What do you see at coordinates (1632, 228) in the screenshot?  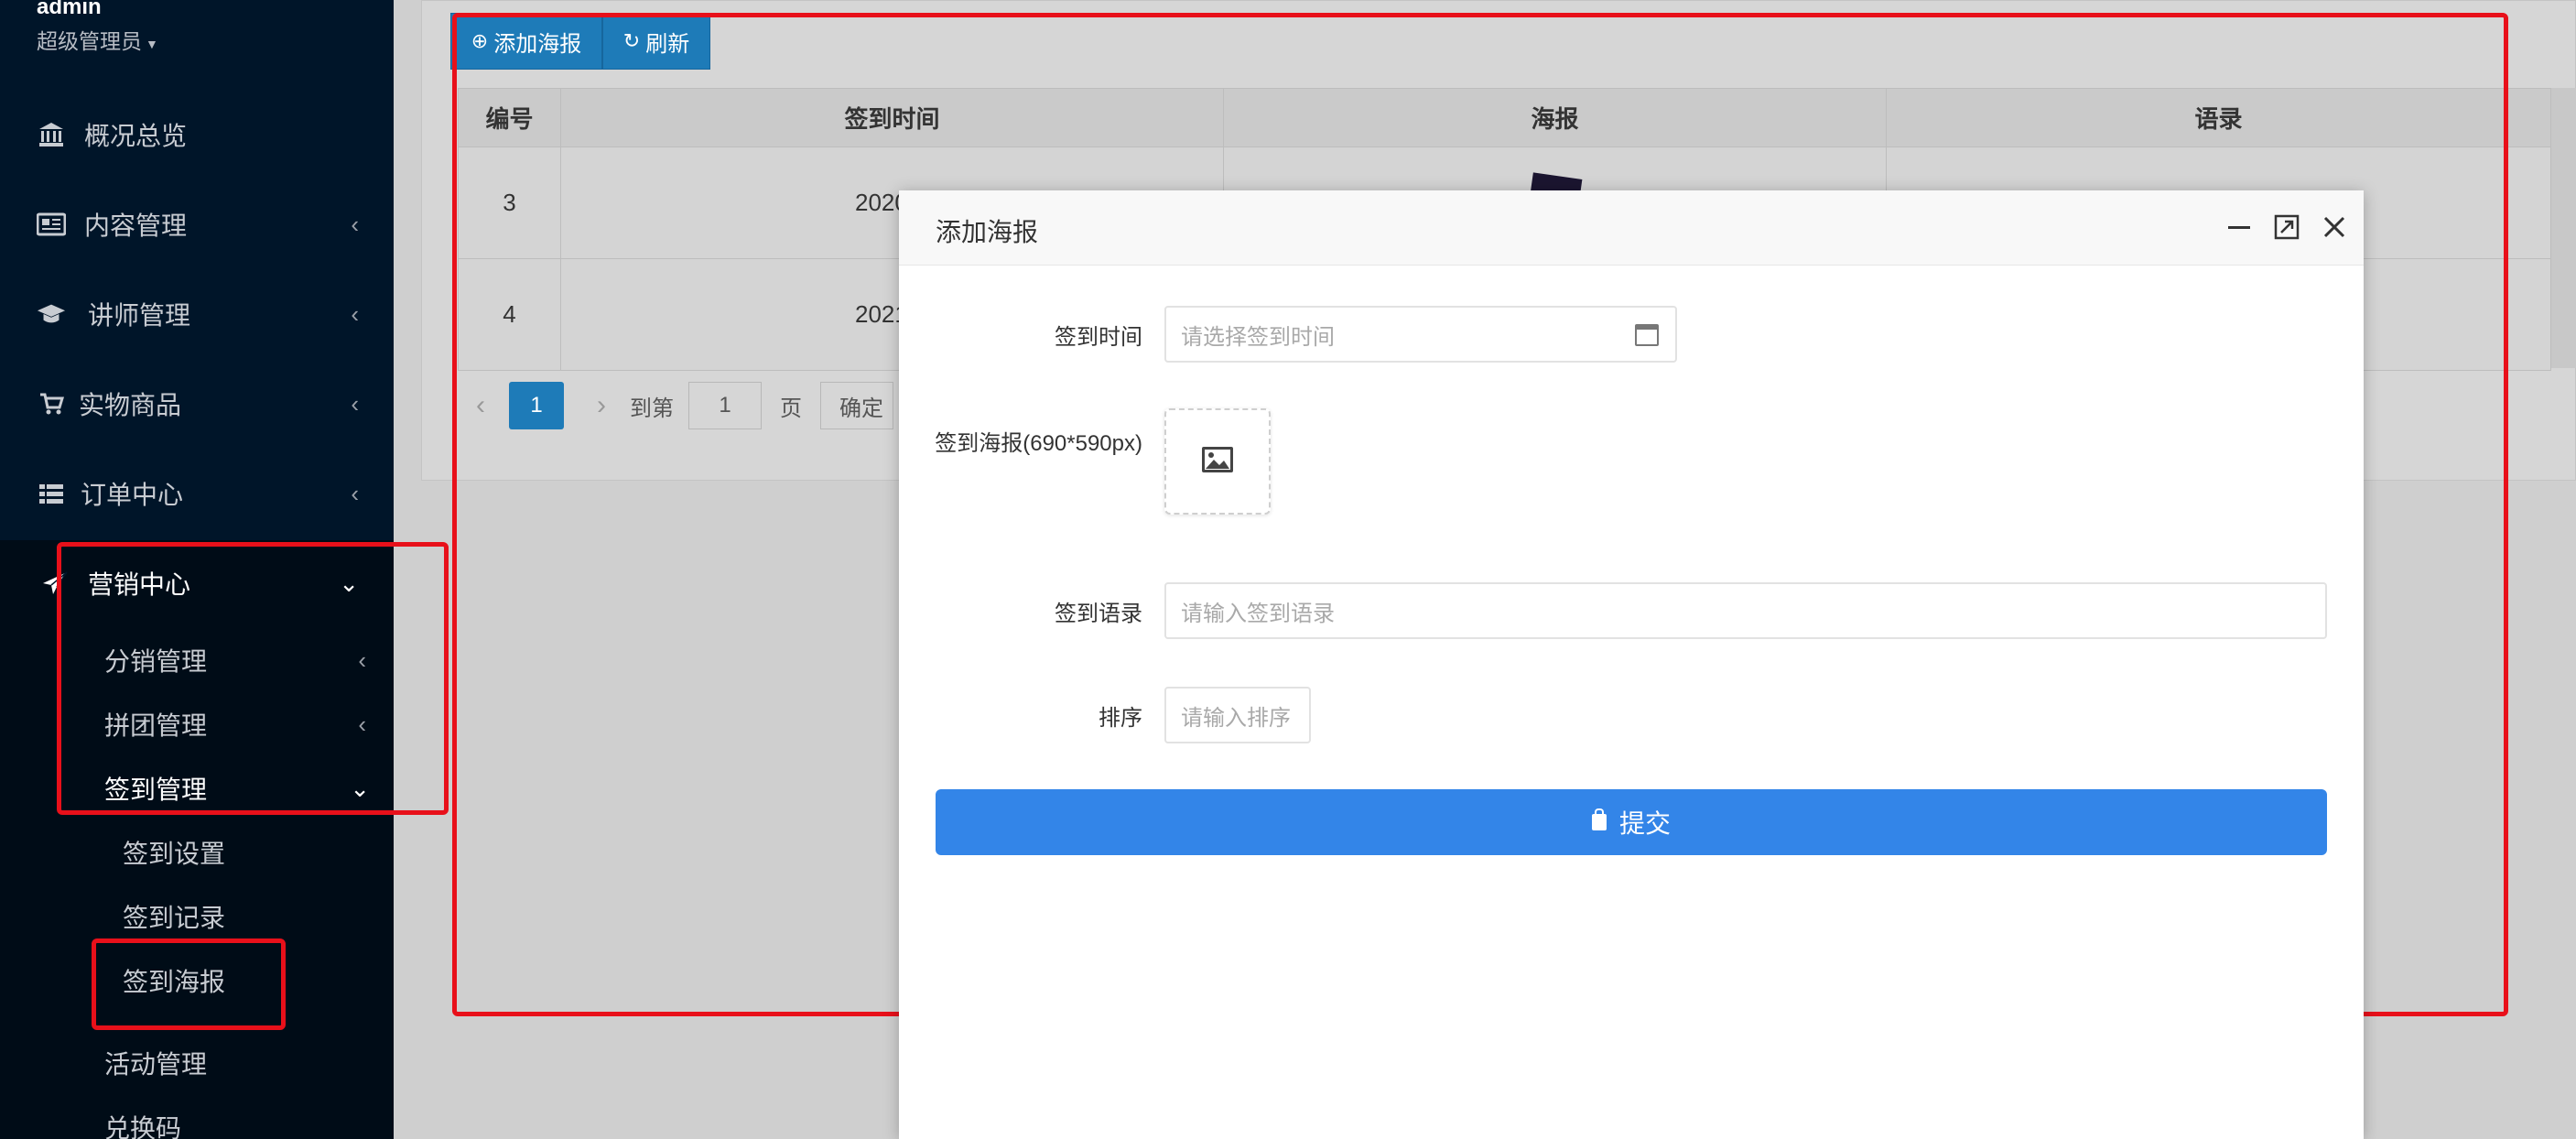 I see `modal-header: 添加海报` at bounding box center [1632, 228].